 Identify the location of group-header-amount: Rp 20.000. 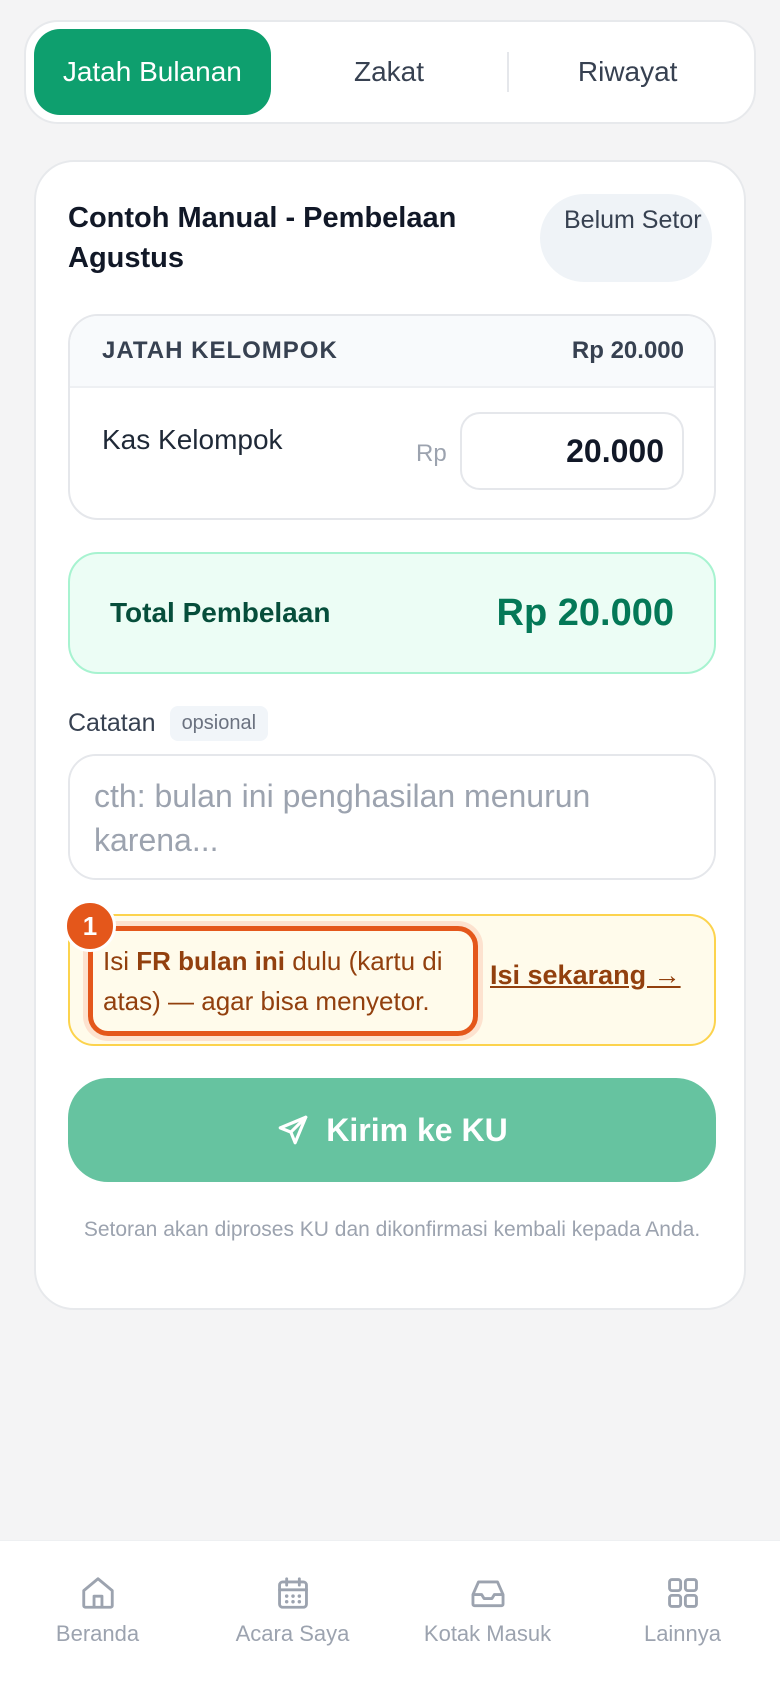
(627, 350).